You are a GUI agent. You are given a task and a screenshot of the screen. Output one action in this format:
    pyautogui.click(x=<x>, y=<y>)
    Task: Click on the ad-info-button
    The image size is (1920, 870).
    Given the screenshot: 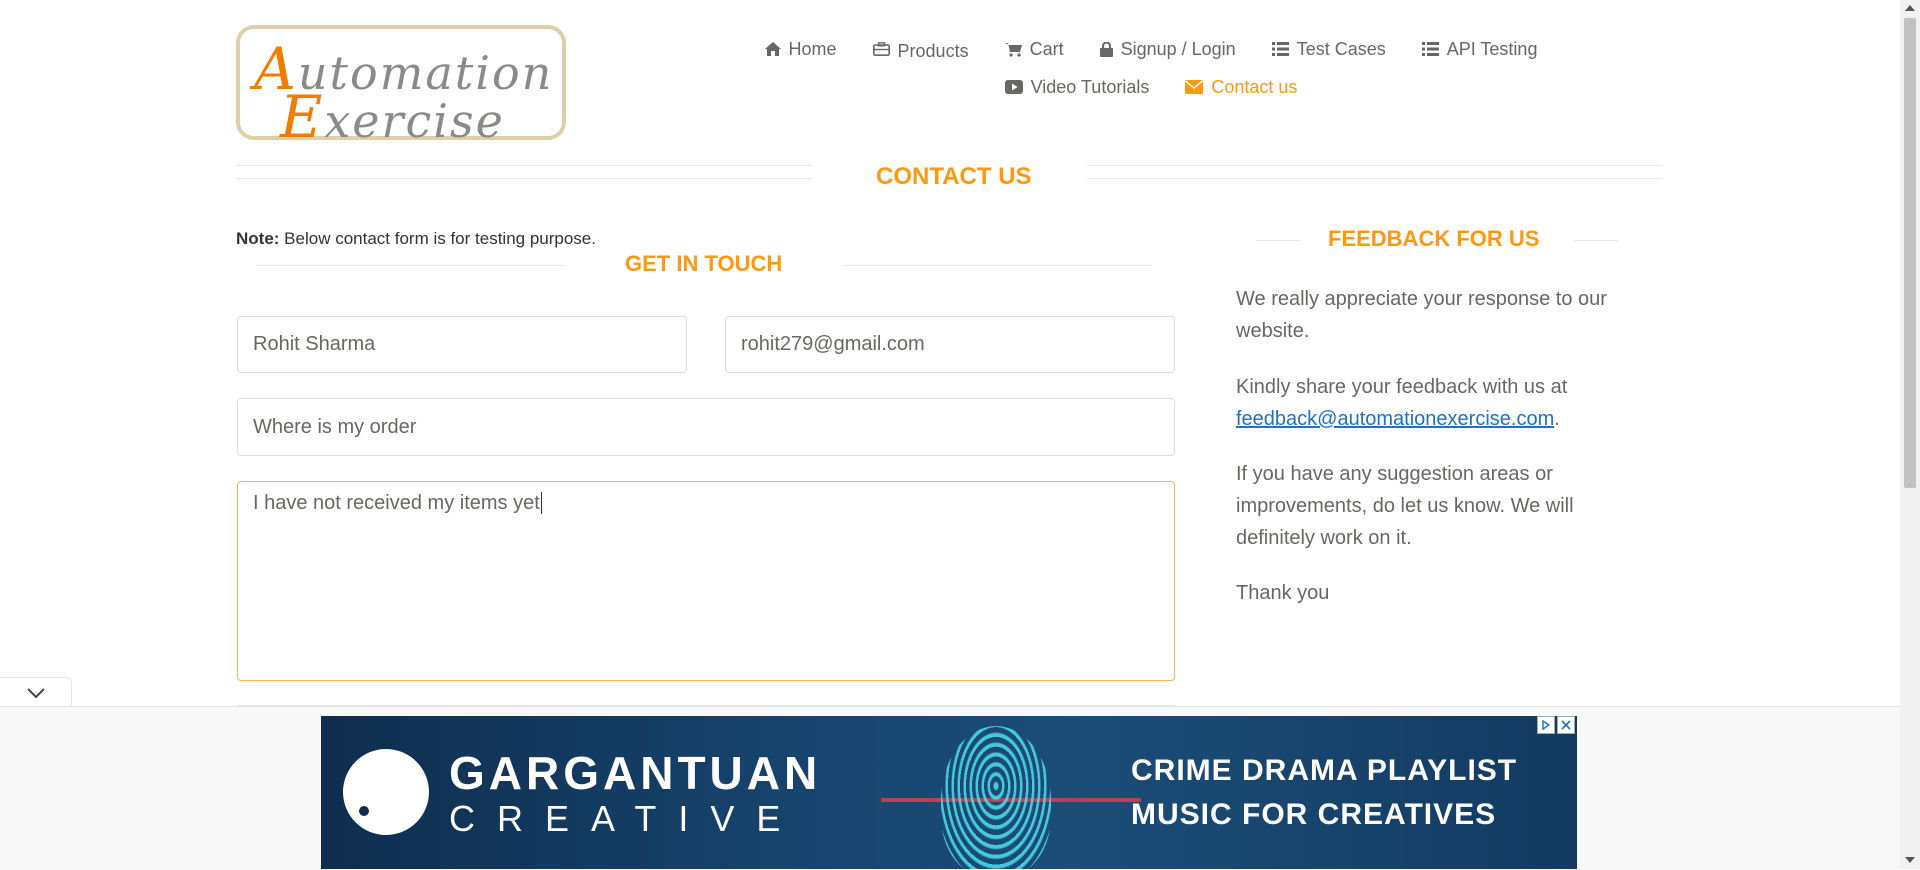 What is the action you would take?
    pyautogui.click(x=1546, y=725)
    